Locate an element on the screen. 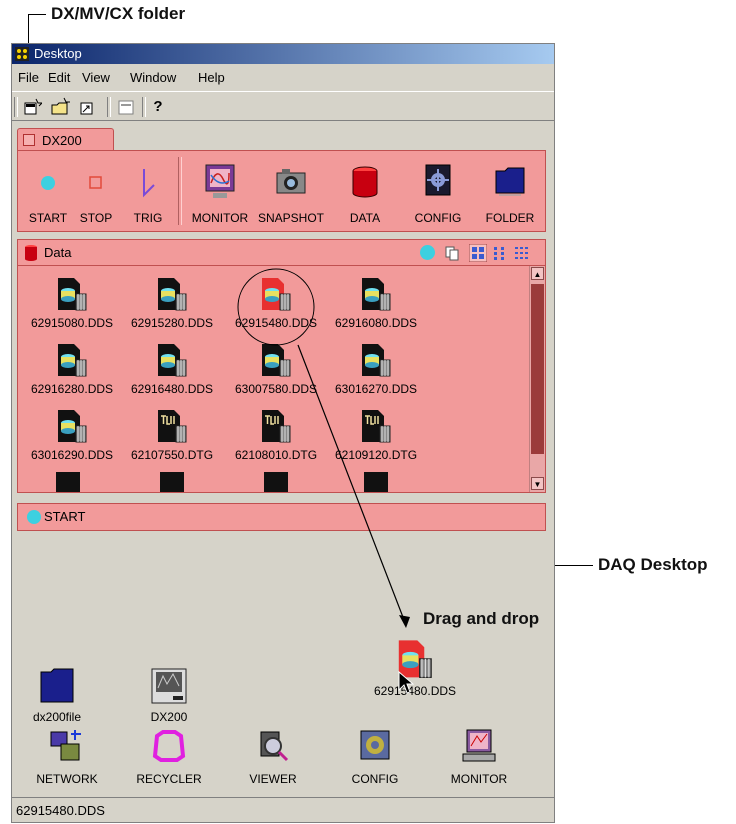  drag-arrow-head is located at coordinates (404, 621).